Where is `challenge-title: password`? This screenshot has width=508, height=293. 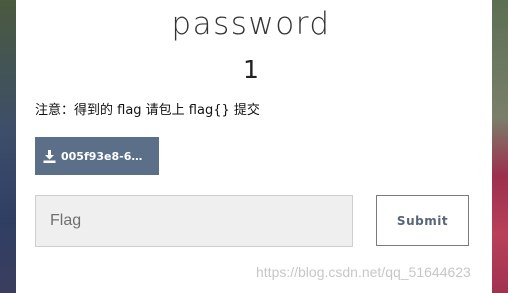 challenge-title: password is located at coordinates (251, 24).